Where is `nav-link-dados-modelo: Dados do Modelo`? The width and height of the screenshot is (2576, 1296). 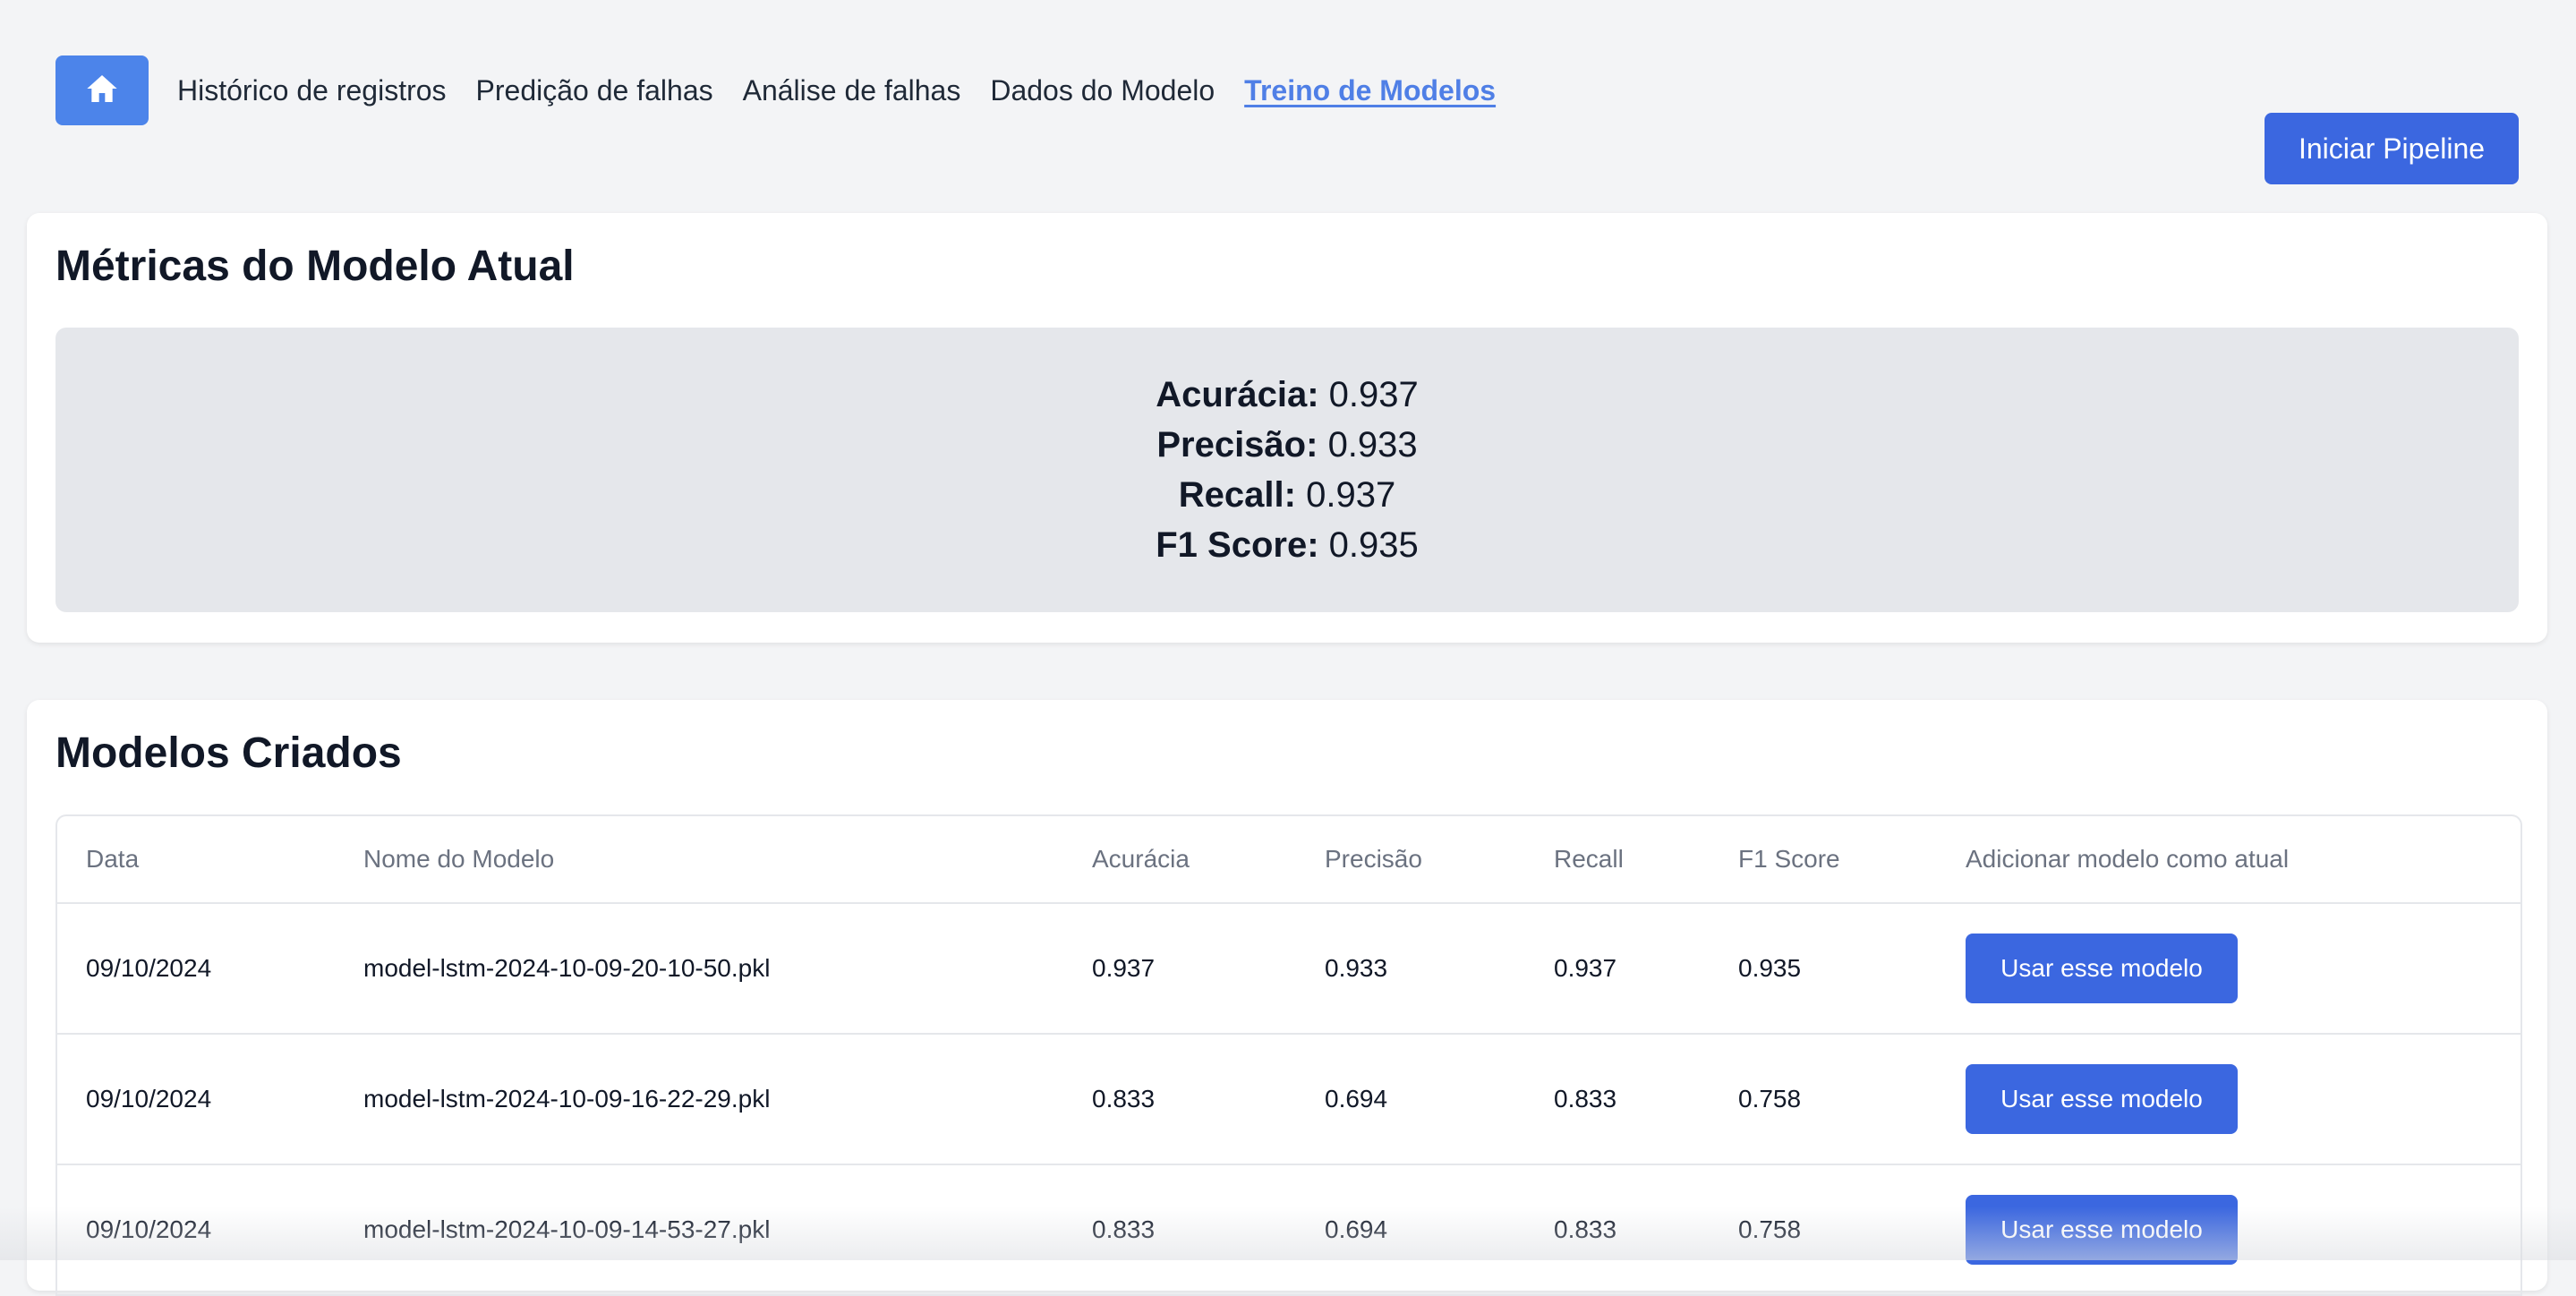
nav-link-dados-modelo: Dados do Modelo is located at coordinates (1102, 91).